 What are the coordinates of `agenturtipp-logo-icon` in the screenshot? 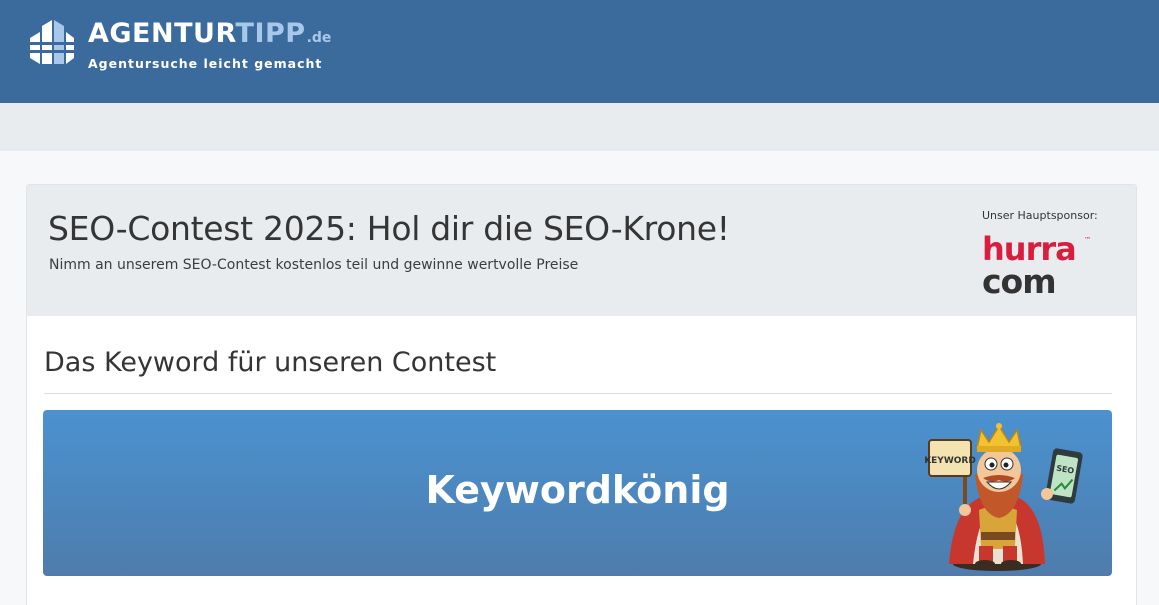 It's located at (52, 42).